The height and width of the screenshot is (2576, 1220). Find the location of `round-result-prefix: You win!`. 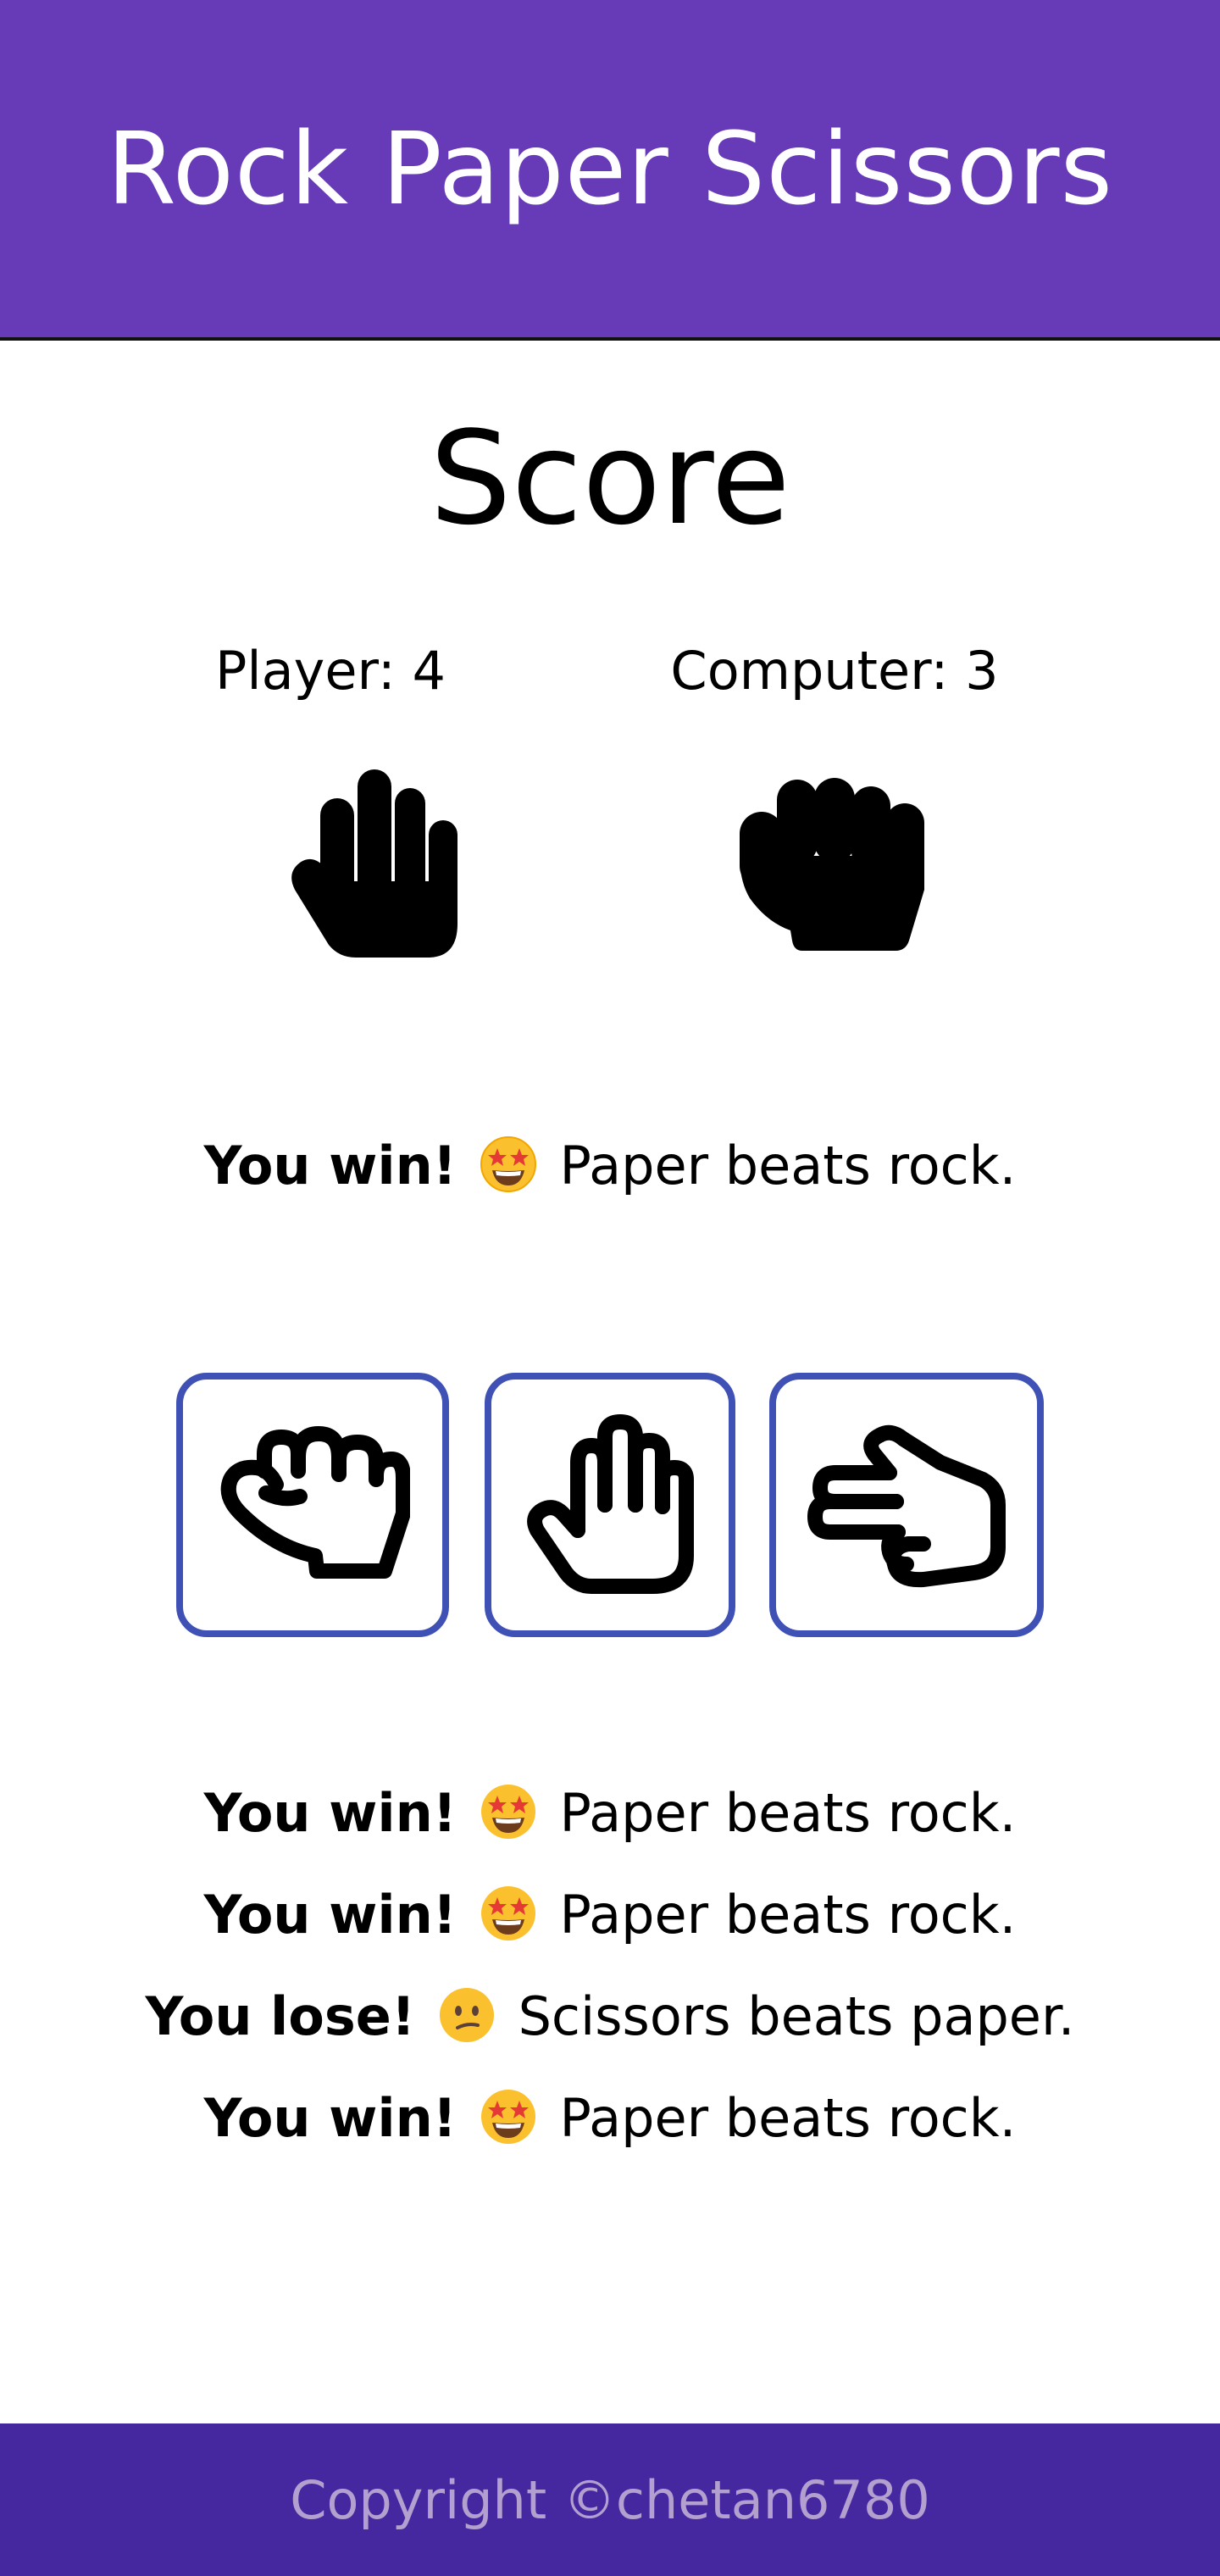

round-result-prefix: You win! is located at coordinates (330, 1165).